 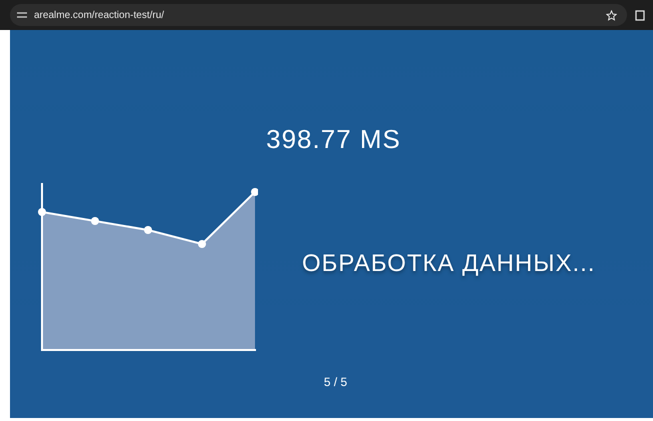 I want to click on url-text: arealme.com/reaction-test/ru/, so click(x=317, y=15).